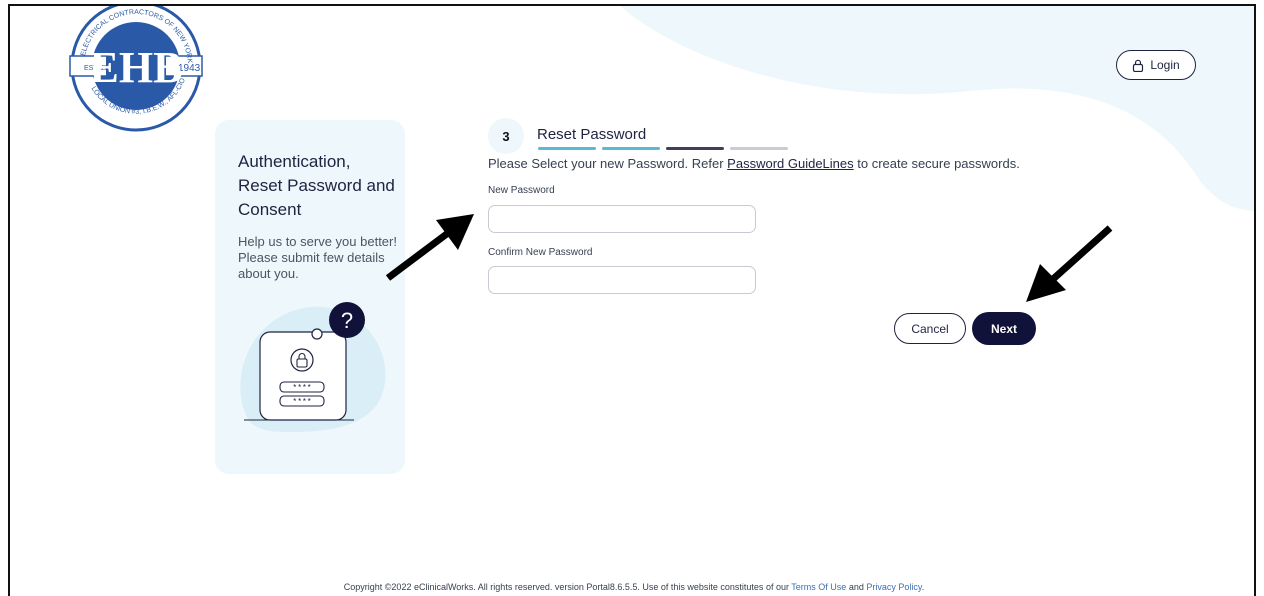  I want to click on privacy-link: Privacy Policy, so click(893, 587).